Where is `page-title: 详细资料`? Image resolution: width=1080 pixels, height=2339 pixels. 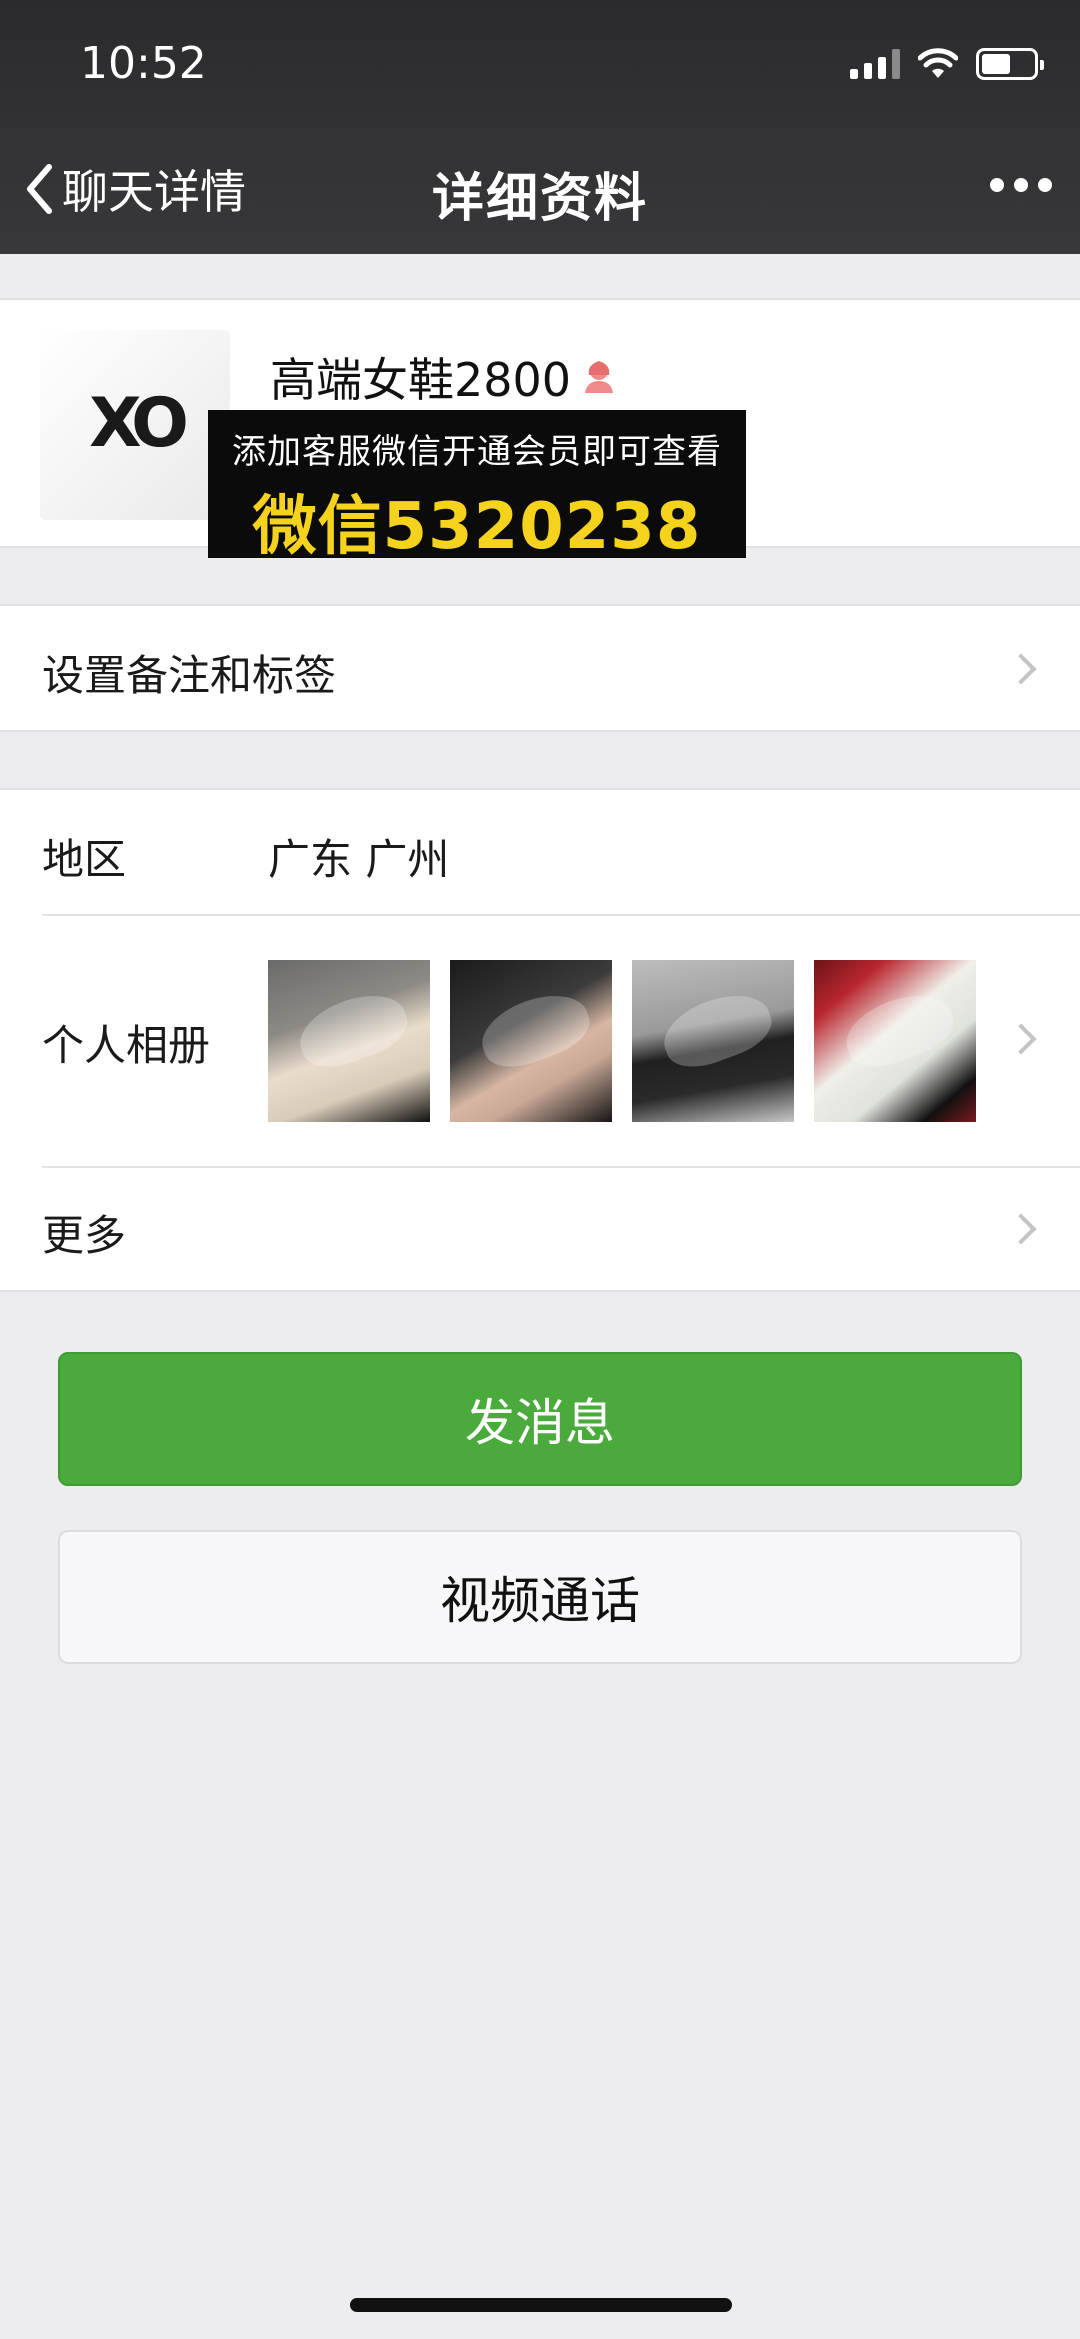
page-title: 详细资料 is located at coordinates (539, 199).